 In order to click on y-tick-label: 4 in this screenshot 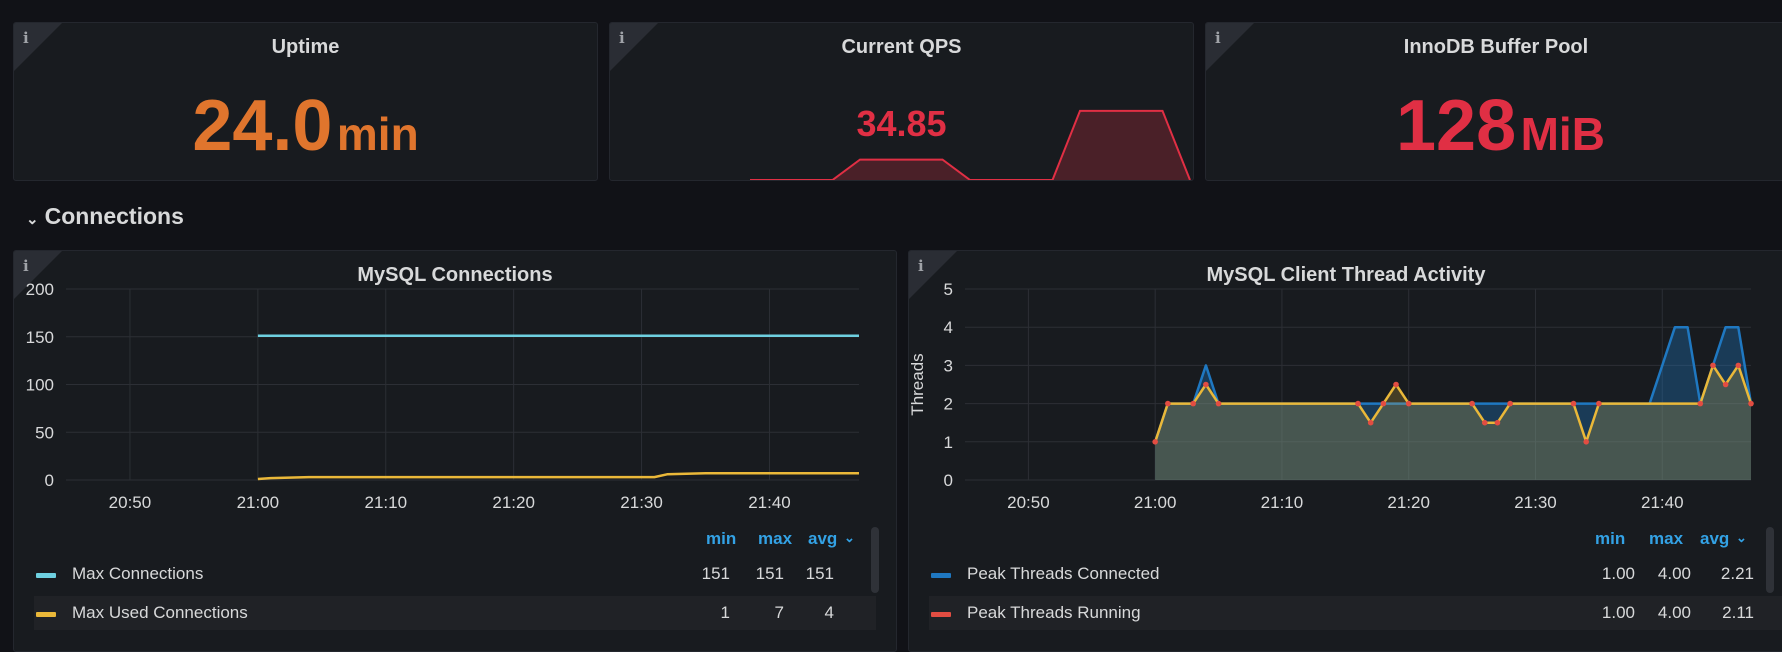, I will do `click(948, 327)`.